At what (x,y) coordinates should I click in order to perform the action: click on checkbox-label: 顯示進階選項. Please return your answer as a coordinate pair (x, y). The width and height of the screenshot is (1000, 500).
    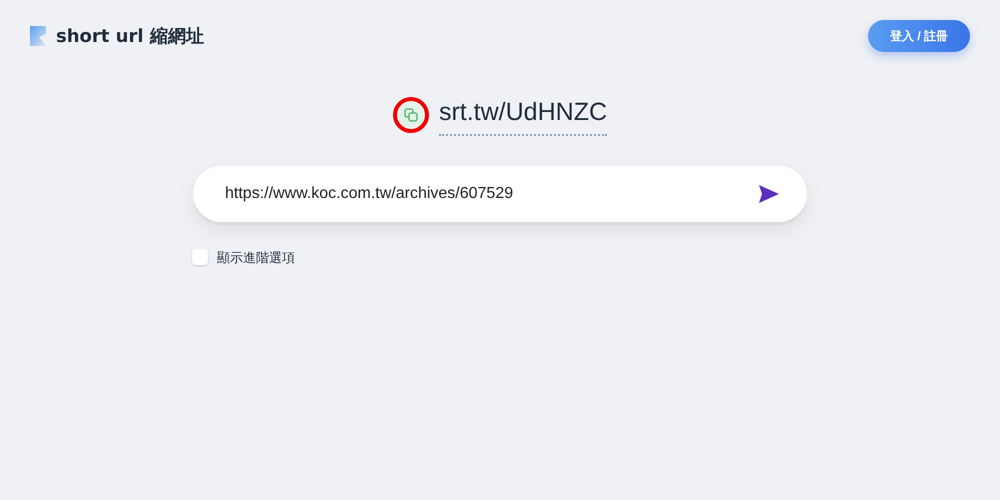
    Looking at the image, I should click on (256, 257).